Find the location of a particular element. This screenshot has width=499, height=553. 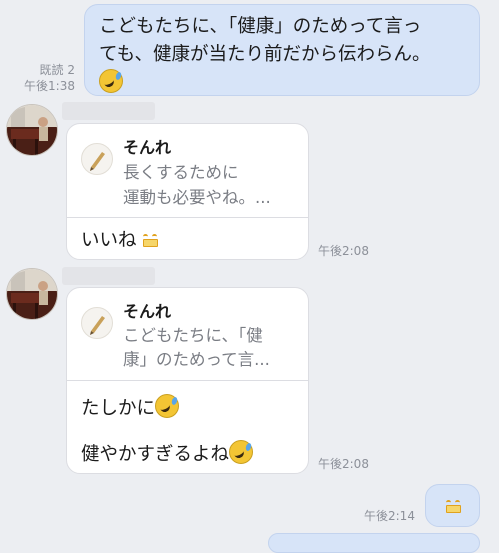

incoming-message-bubble: そんれ 長くするために 運動も必要やね。... いいね is located at coordinates (187, 191).